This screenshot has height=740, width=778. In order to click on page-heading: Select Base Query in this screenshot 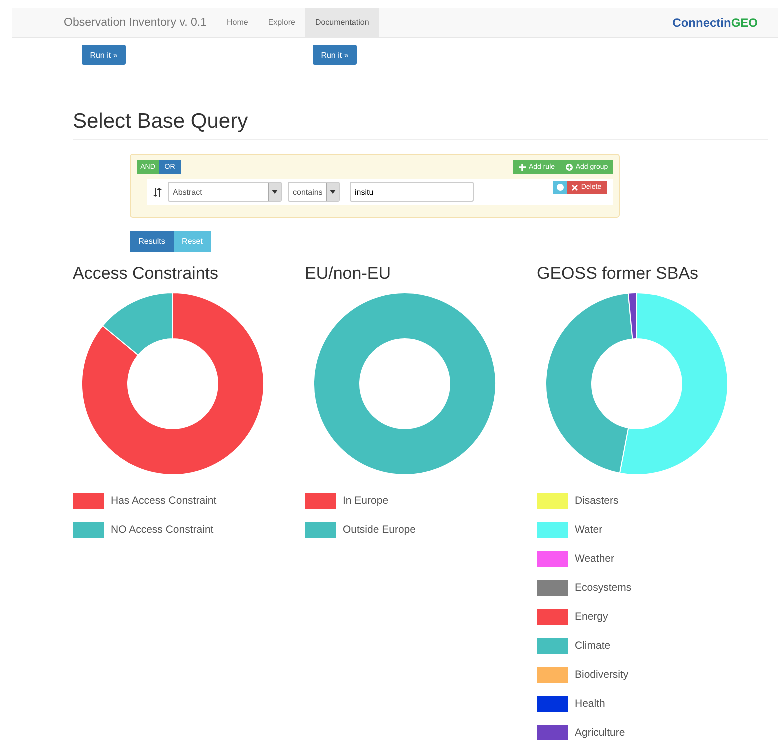, I will do `click(420, 125)`.